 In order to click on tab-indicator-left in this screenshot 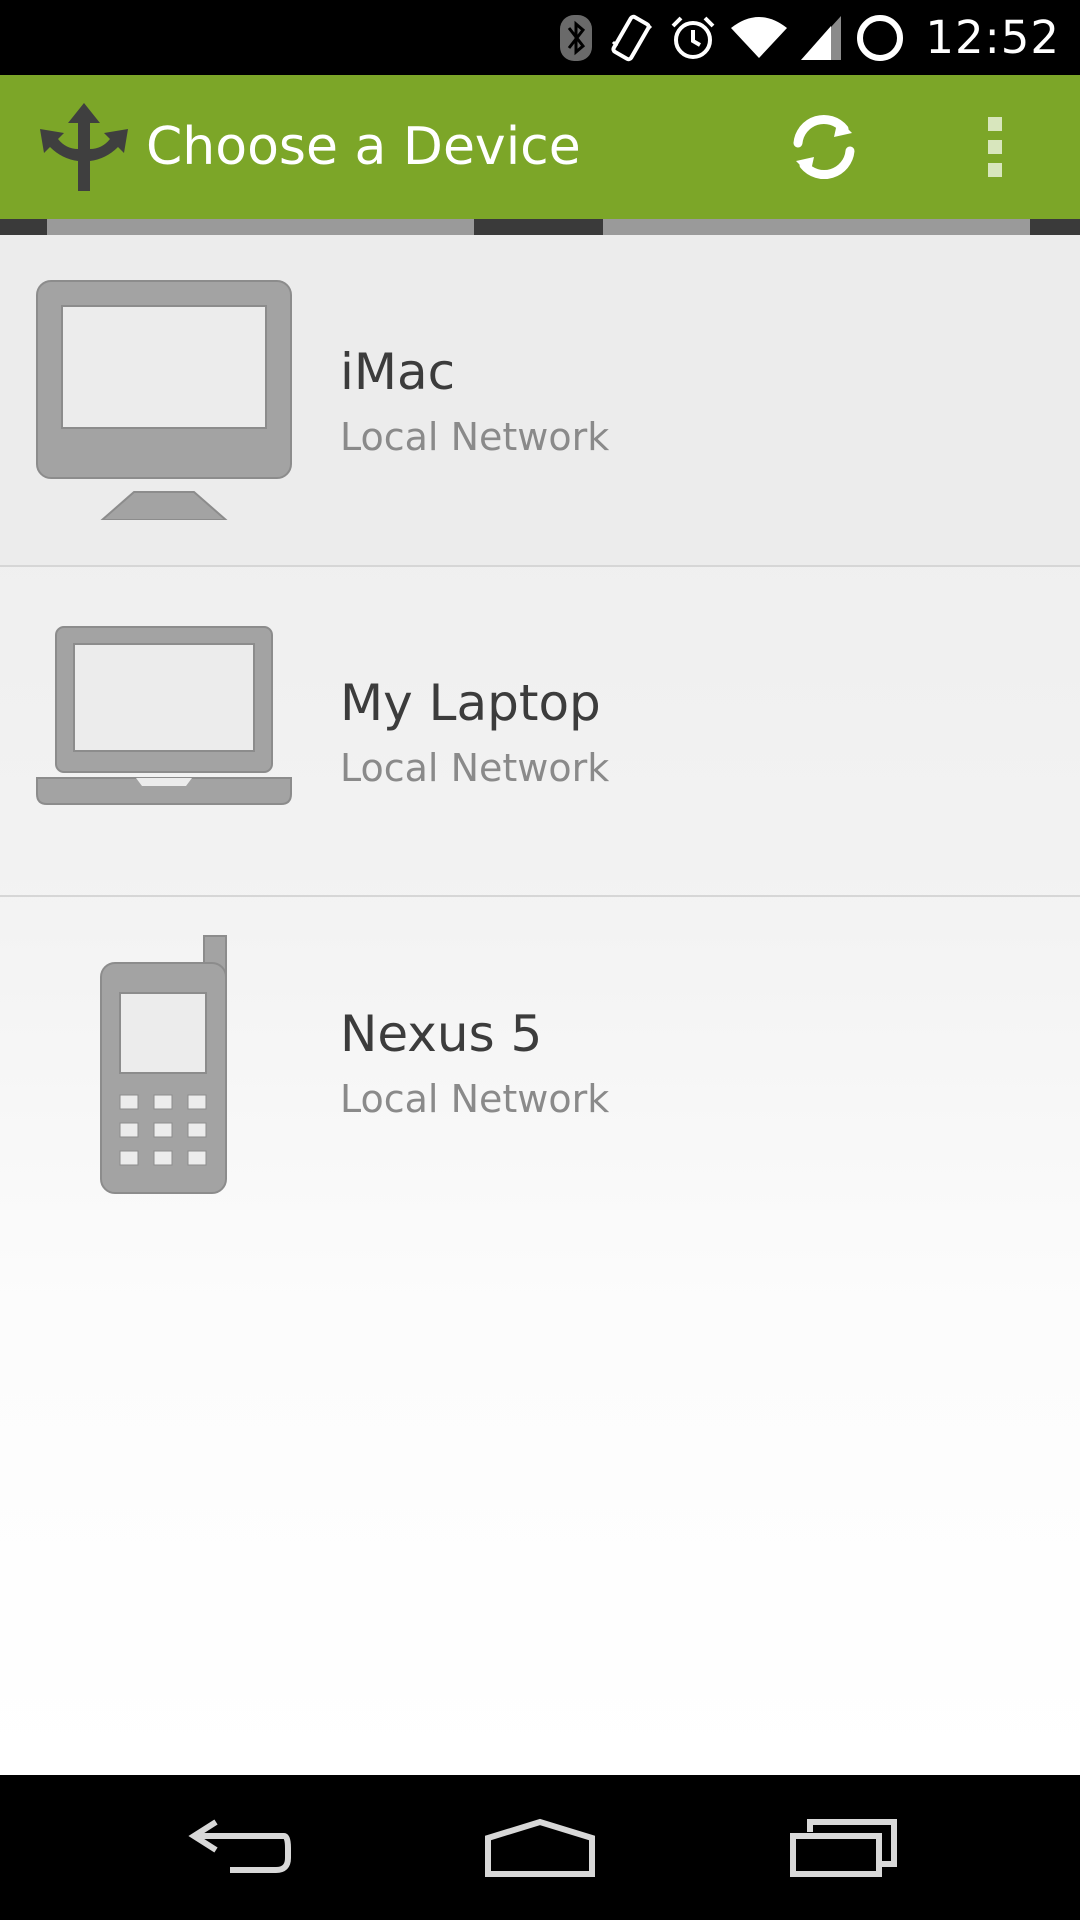, I will do `click(260, 227)`.